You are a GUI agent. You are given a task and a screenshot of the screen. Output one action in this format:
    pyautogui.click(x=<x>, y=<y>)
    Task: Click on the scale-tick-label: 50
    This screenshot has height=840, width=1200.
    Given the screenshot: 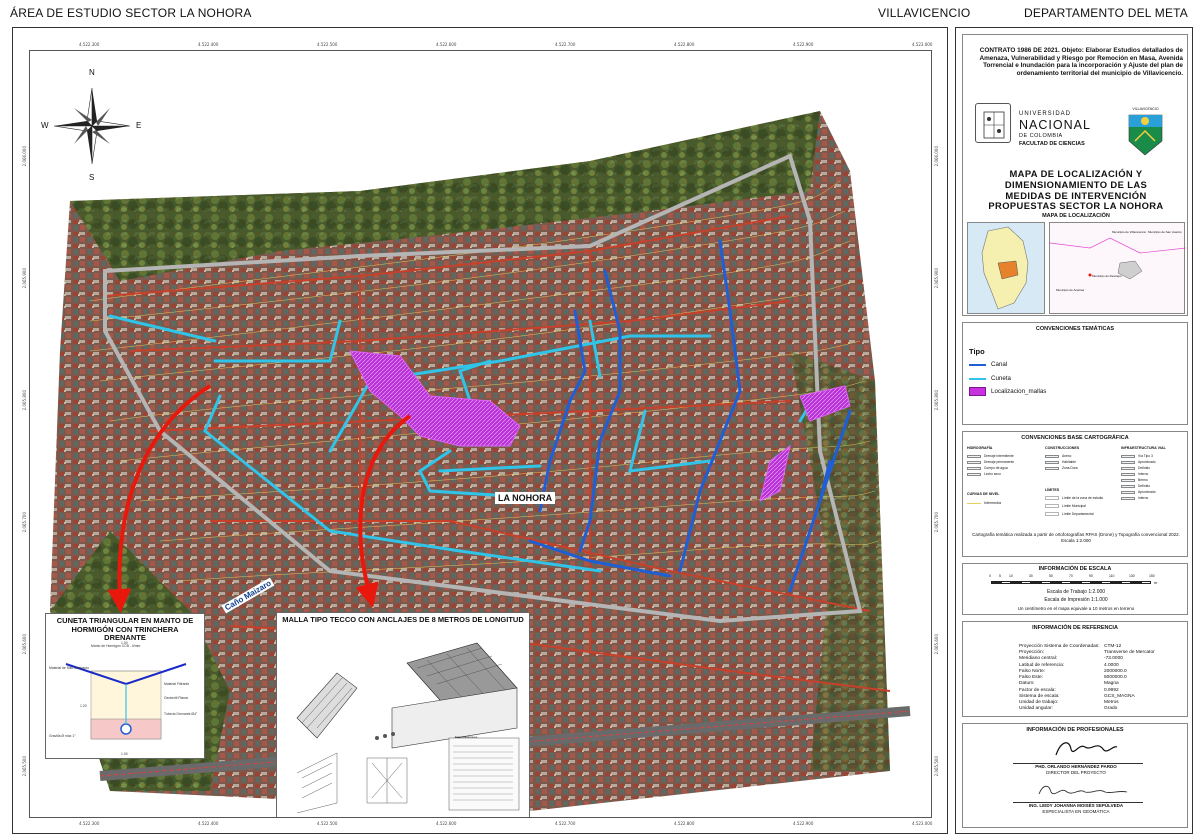 What is the action you would take?
    pyautogui.click(x=1051, y=576)
    